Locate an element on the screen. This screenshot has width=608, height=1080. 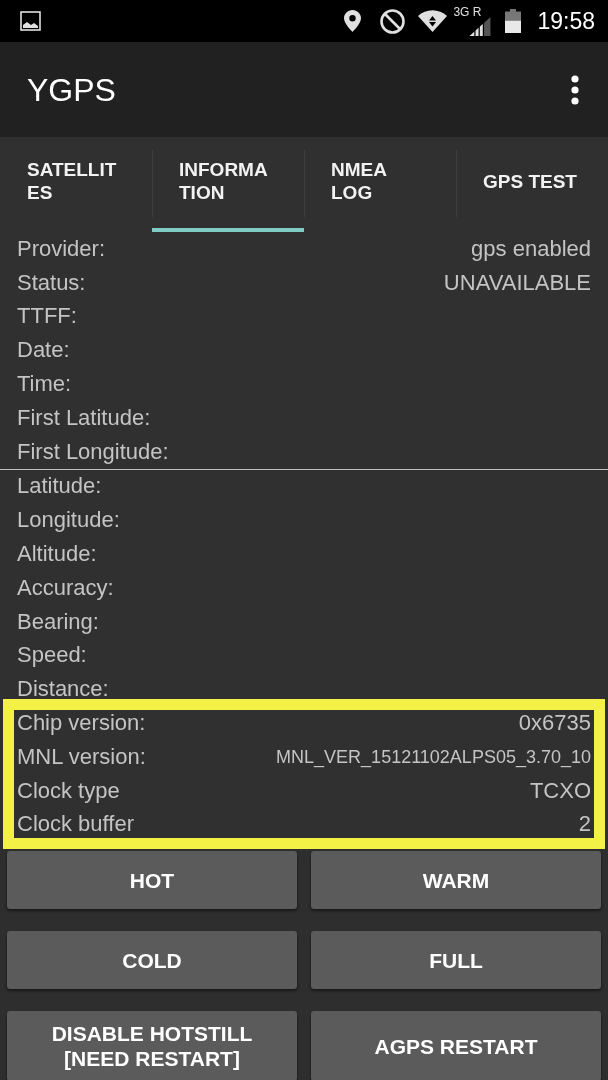
app-title: YGPS is located at coordinates (71, 90).